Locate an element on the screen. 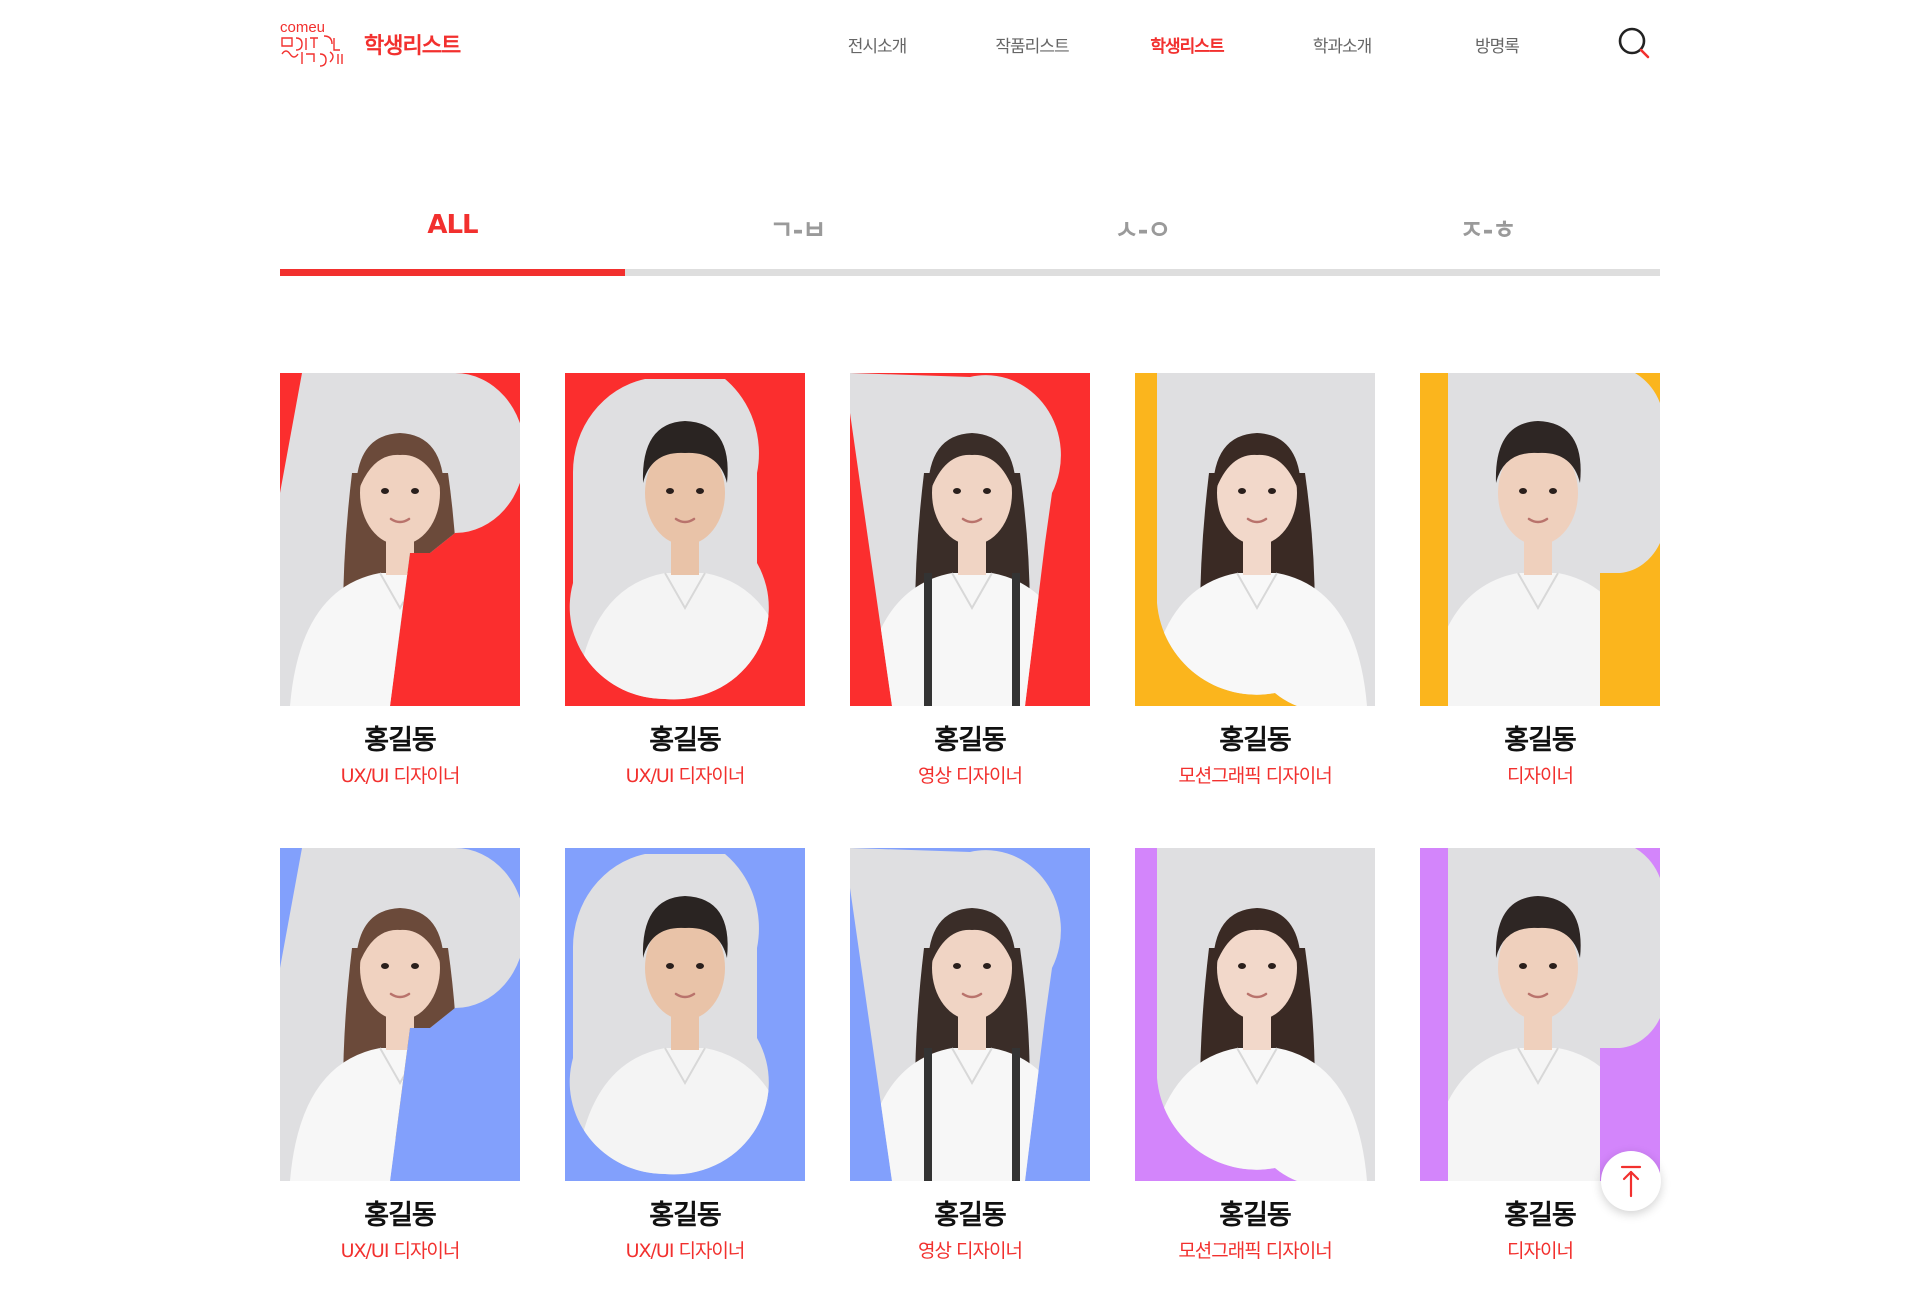 This screenshot has width=1920, height=1304. logo-mark: comeu is located at coordinates (311, 43).